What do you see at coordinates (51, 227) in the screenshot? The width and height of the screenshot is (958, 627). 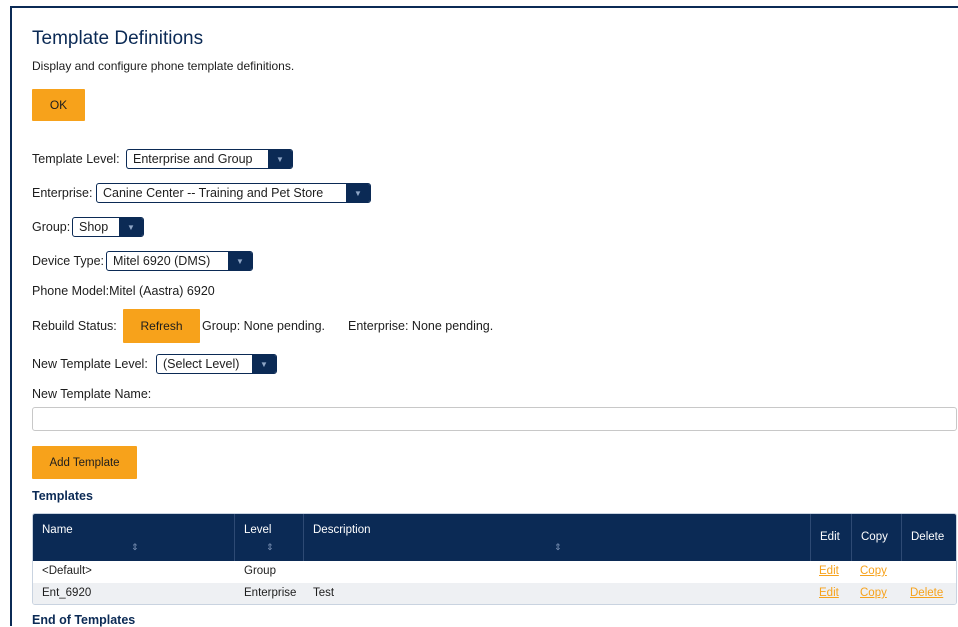 I see `group-label: Group:` at bounding box center [51, 227].